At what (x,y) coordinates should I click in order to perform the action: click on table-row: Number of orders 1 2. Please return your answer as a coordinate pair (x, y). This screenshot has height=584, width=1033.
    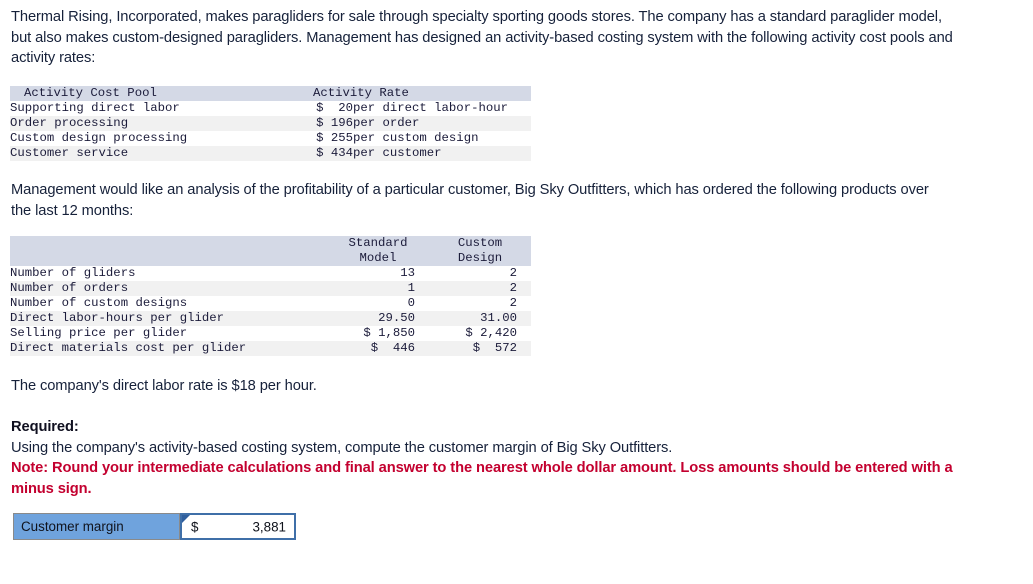
    Looking at the image, I should click on (270, 288).